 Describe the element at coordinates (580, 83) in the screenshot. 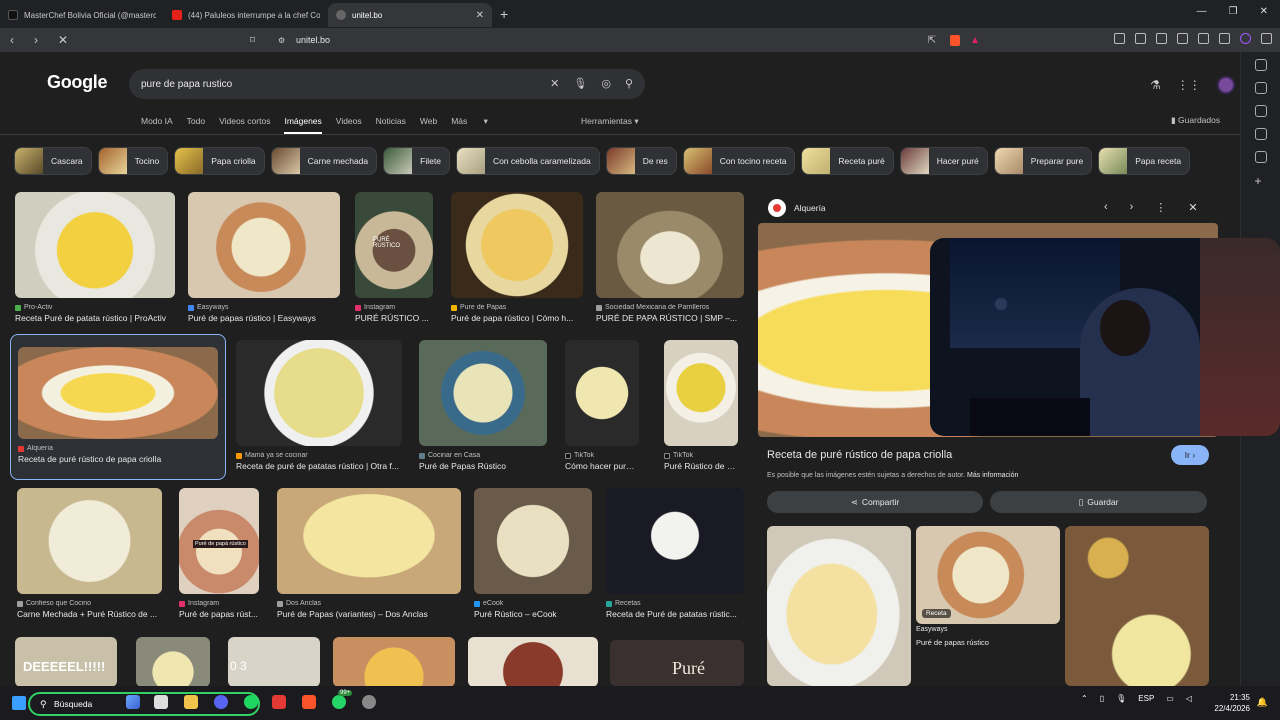

I see `mic-icon: 🎙` at that location.